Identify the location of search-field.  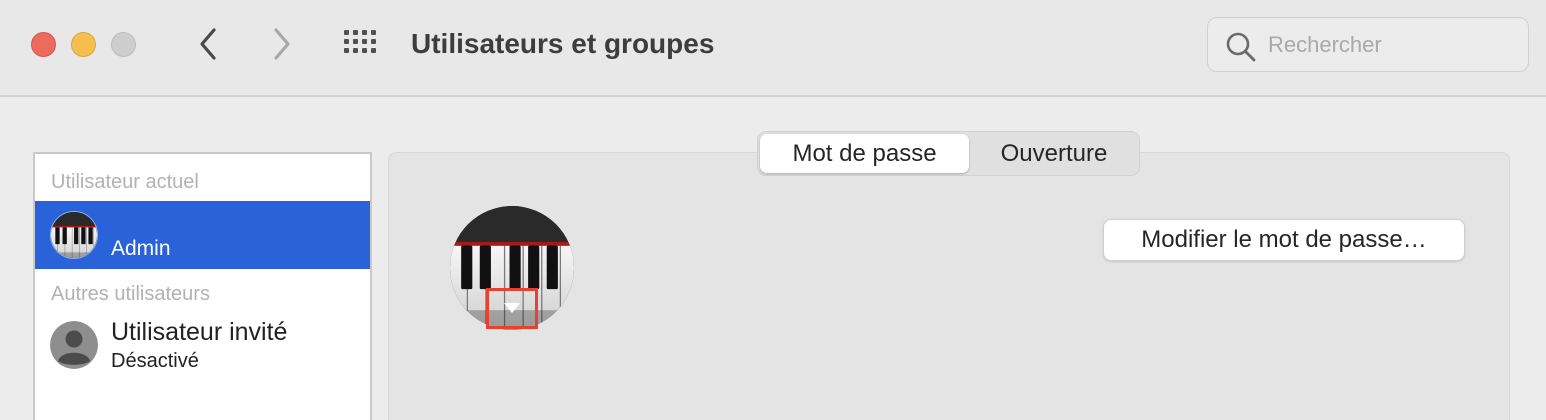
(1368, 44).